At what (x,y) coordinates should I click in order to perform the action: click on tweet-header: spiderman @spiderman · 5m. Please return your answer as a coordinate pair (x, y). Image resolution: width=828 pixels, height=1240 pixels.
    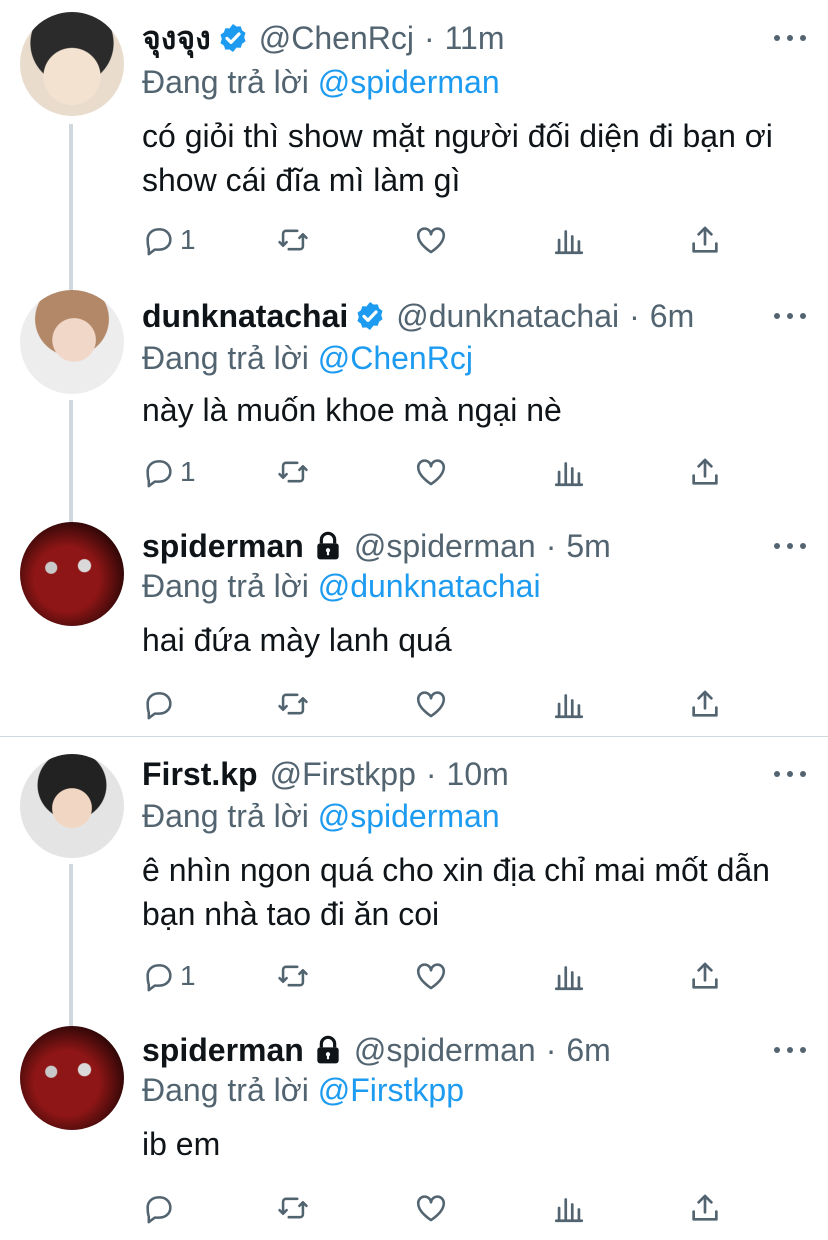
    Looking at the image, I should click on (475, 546).